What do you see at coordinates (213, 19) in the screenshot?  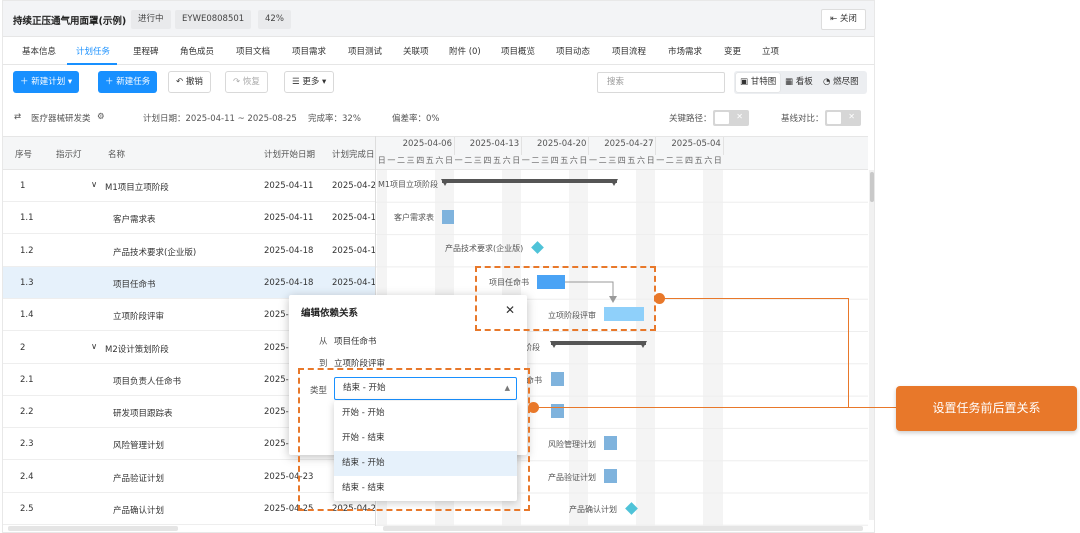 I see `project-code-badge: EYWE0808501` at bounding box center [213, 19].